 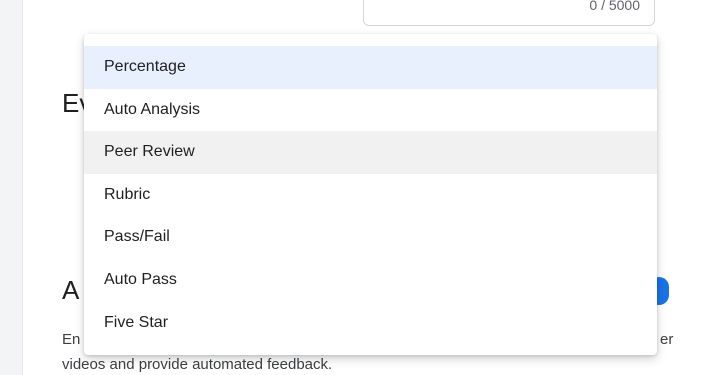 I want to click on left-sidebar-strip, so click(x=11, y=187).